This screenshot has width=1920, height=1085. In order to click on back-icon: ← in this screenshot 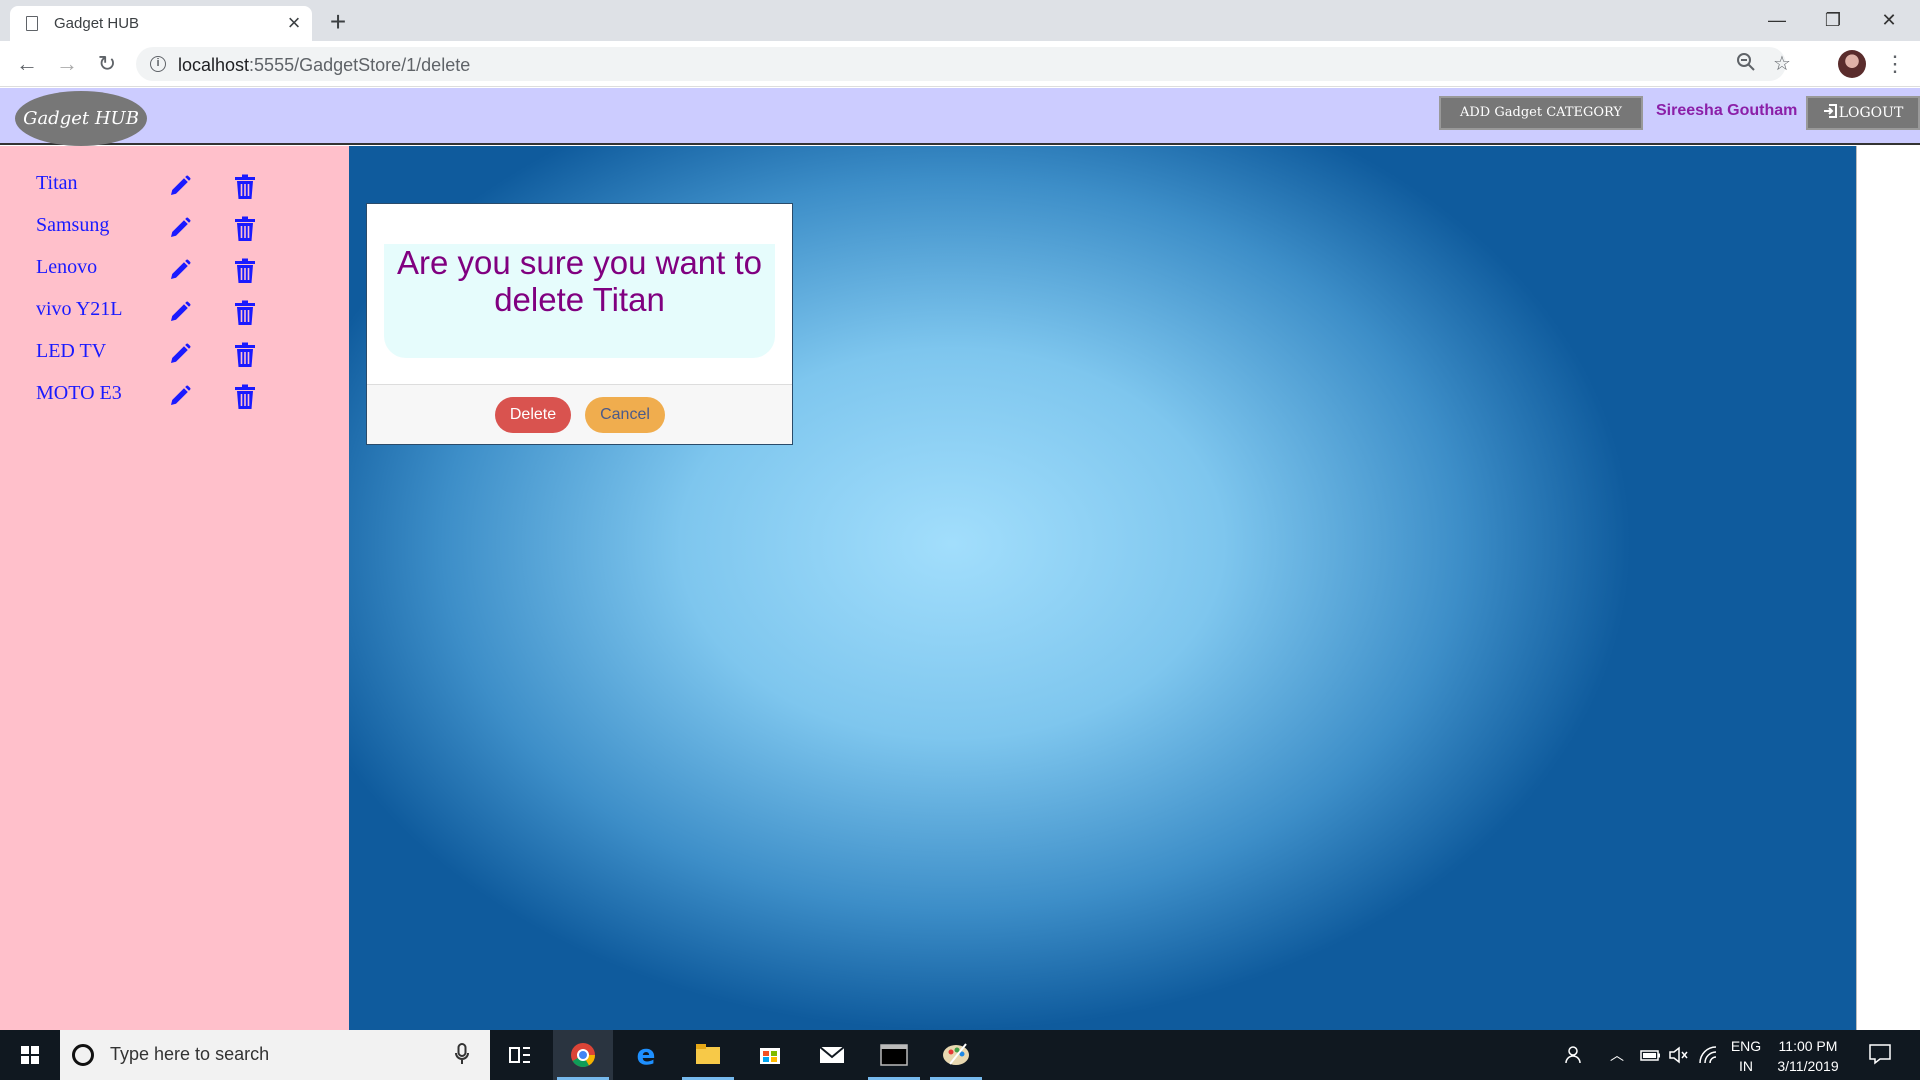, I will do `click(27, 64)`.